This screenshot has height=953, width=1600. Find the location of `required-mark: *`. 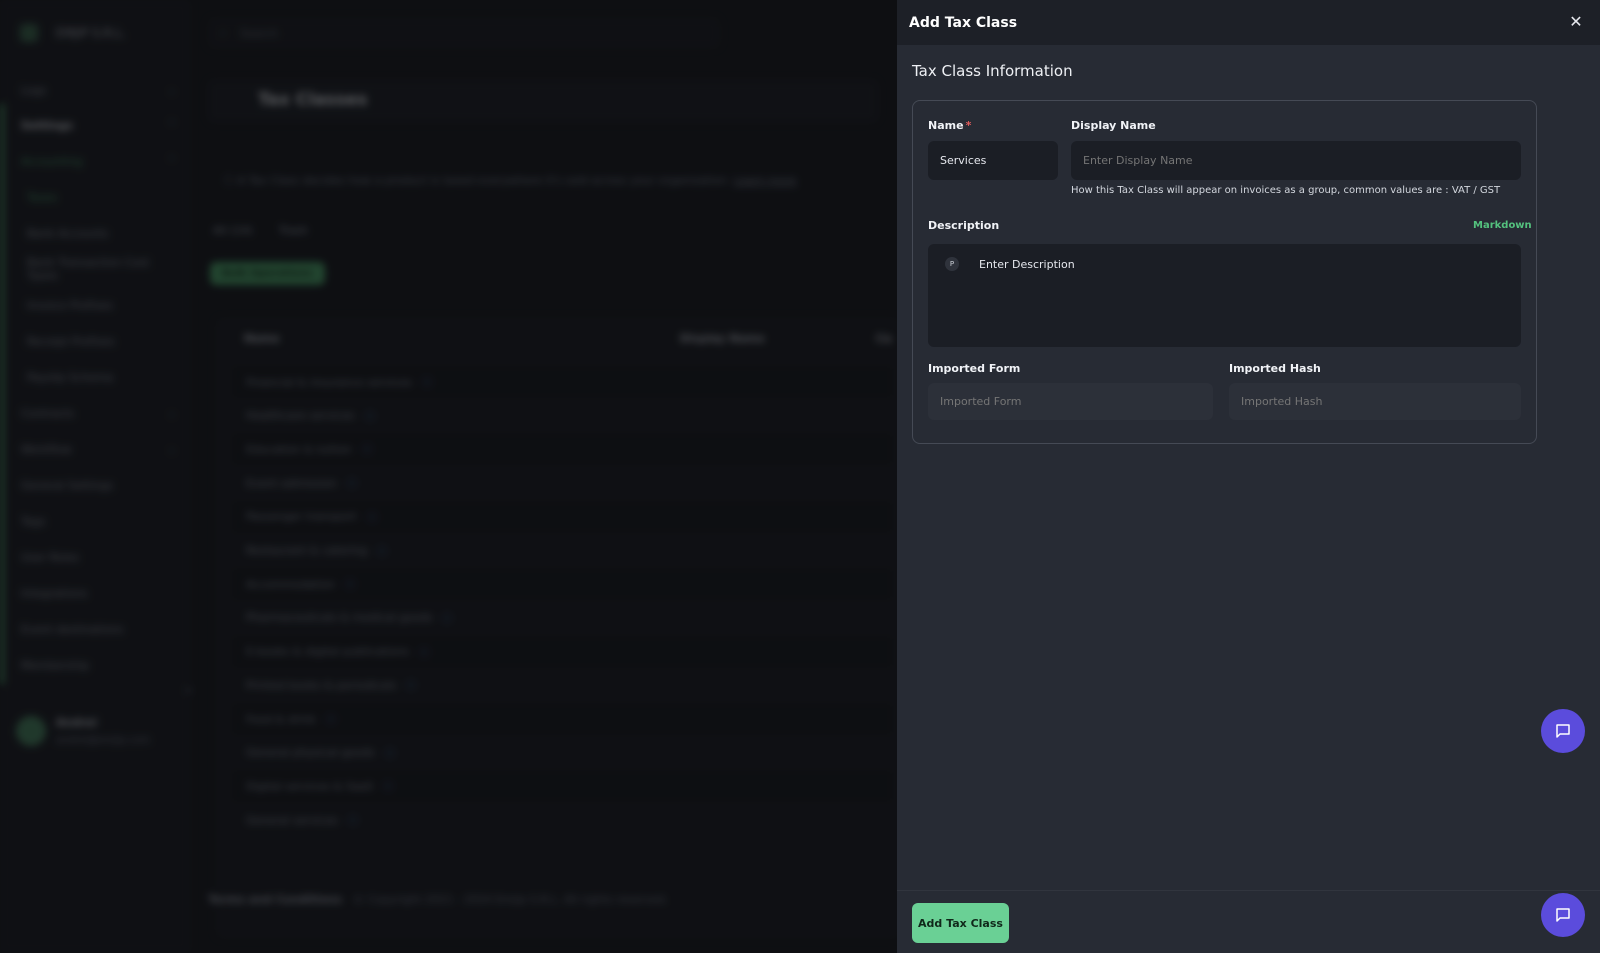

required-mark: * is located at coordinates (968, 125).